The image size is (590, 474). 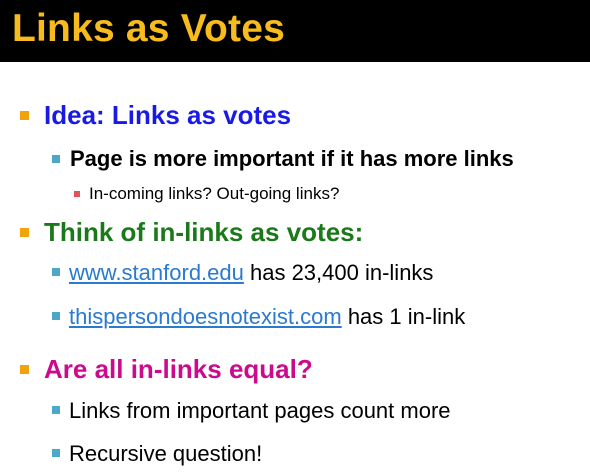 What do you see at coordinates (166, 453) in the screenshot?
I see `bullet-recursive-question: Recursive question!` at bounding box center [166, 453].